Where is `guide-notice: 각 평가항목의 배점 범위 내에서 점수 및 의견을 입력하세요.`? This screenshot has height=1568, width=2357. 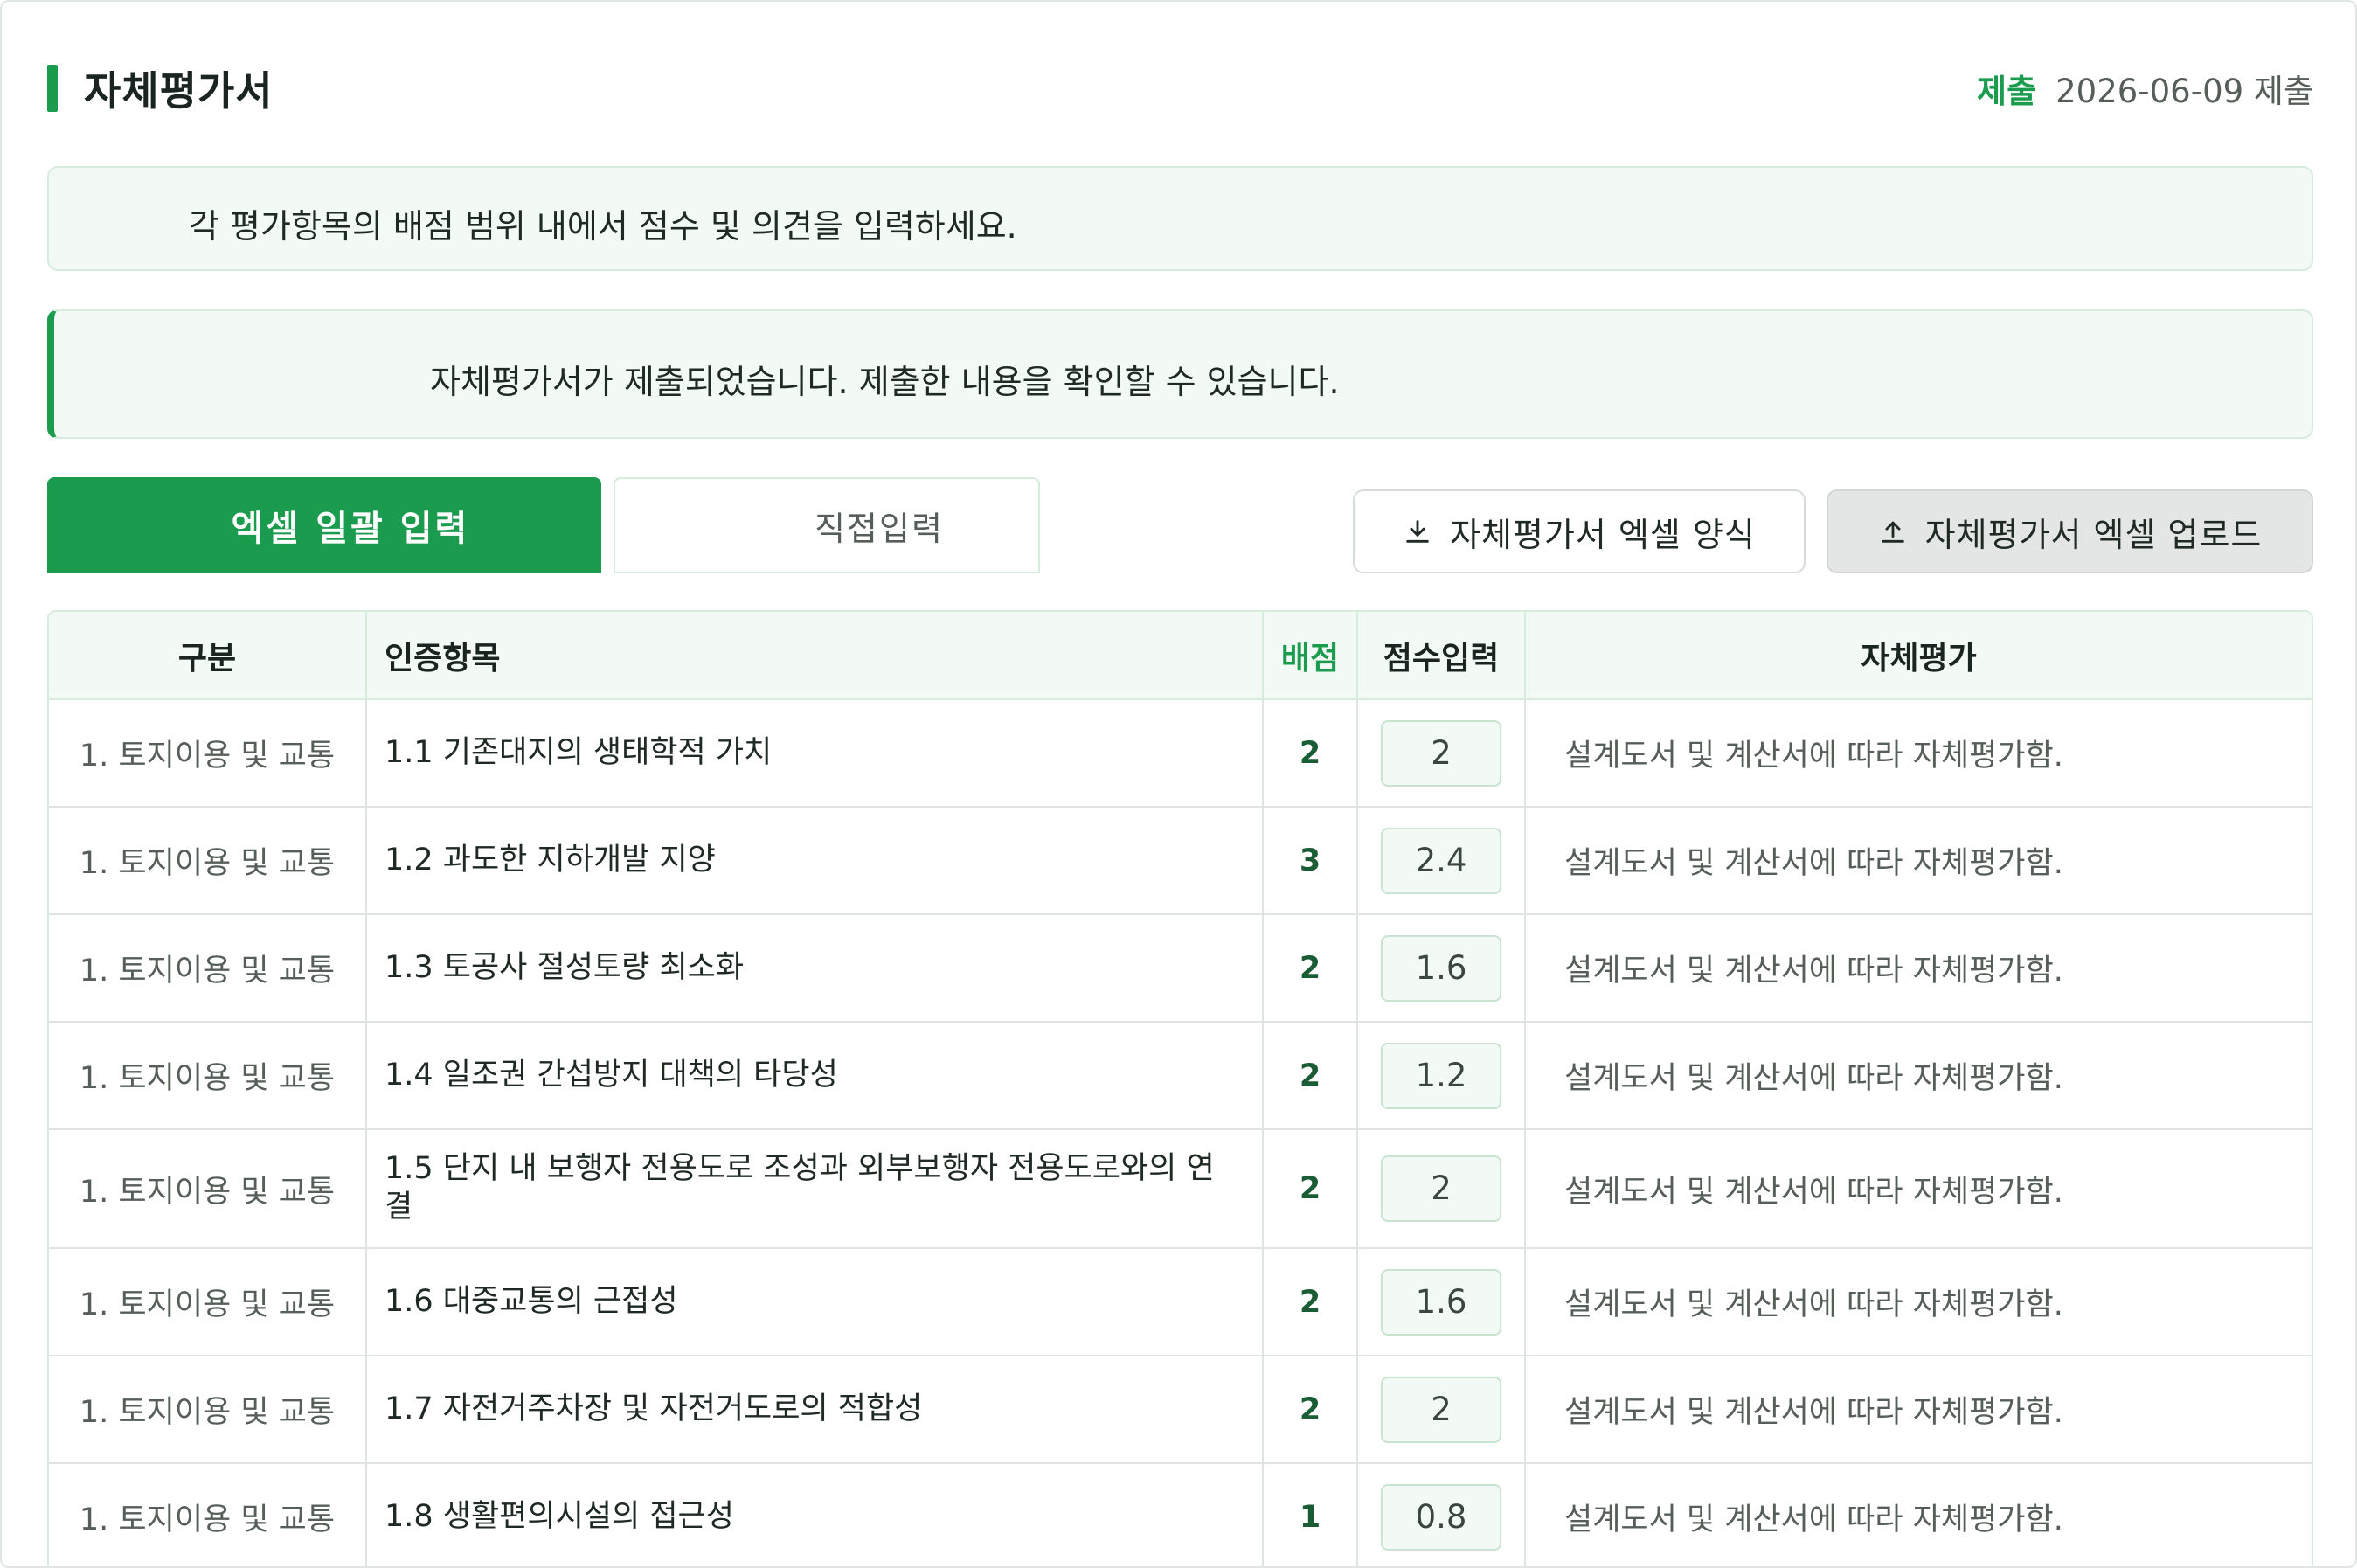
guide-notice: 각 평가항목의 배점 범위 내에서 점수 및 의견을 입력하세요. is located at coordinates (1180, 219).